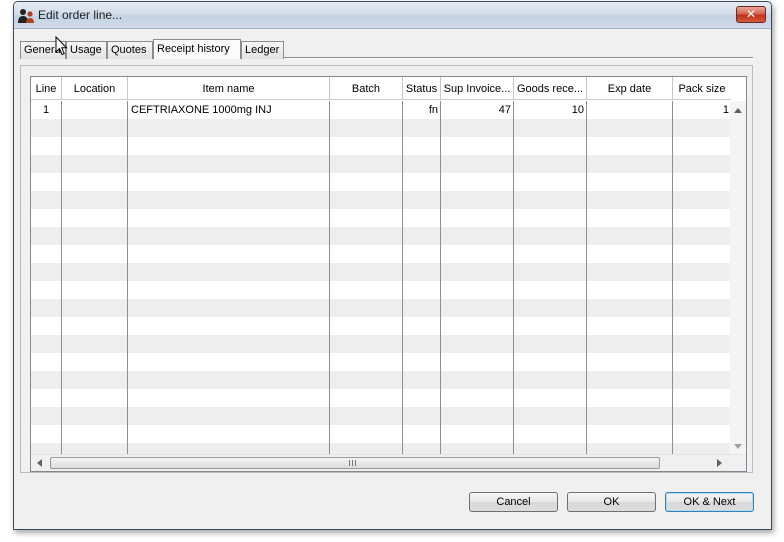 Image resolution: width=784 pixels, height=542 pixels. Describe the element at coordinates (630, 88) in the screenshot. I see `column-header-exp-date: Exp date` at that location.